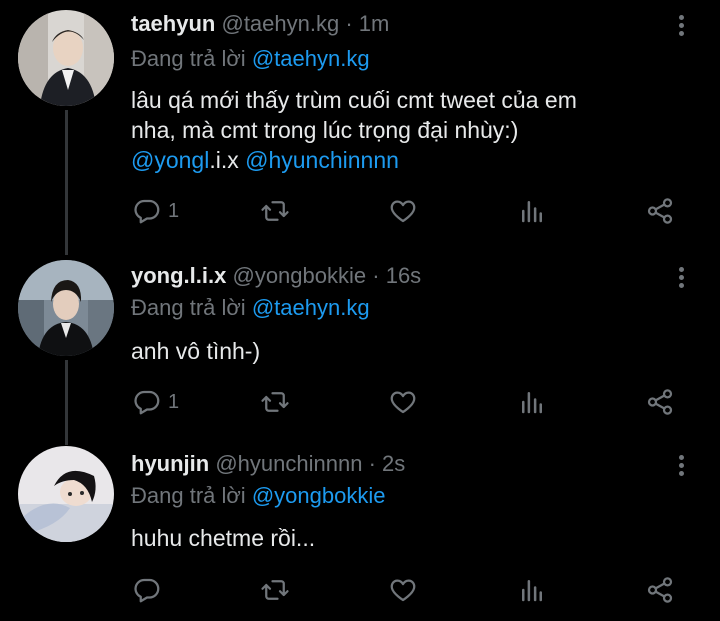 This screenshot has height=621, width=720. Describe the element at coordinates (411, 160) in the screenshot. I see `tweet-mentions-line: @yongl.i.x @hyunchinnnn` at that location.